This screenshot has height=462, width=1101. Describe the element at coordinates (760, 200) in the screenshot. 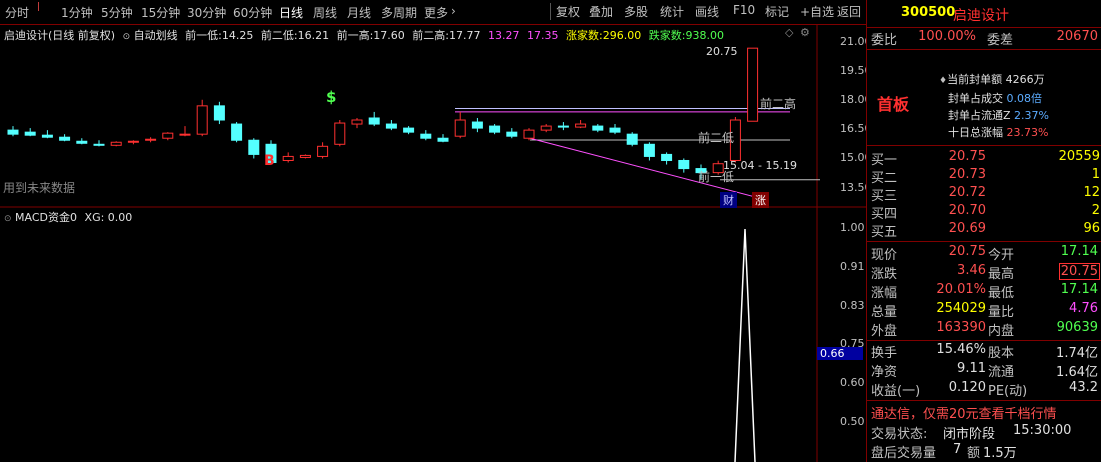

I see `zhang-badge: 涨` at that location.